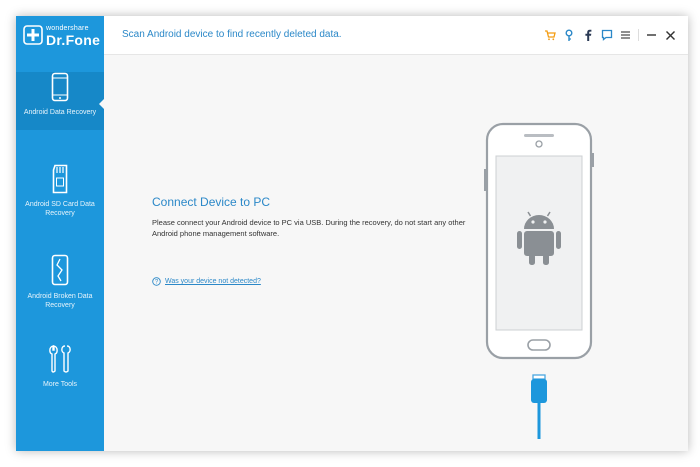  What do you see at coordinates (651, 35) in the screenshot?
I see `minimize-icon` at bounding box center [651, 35].